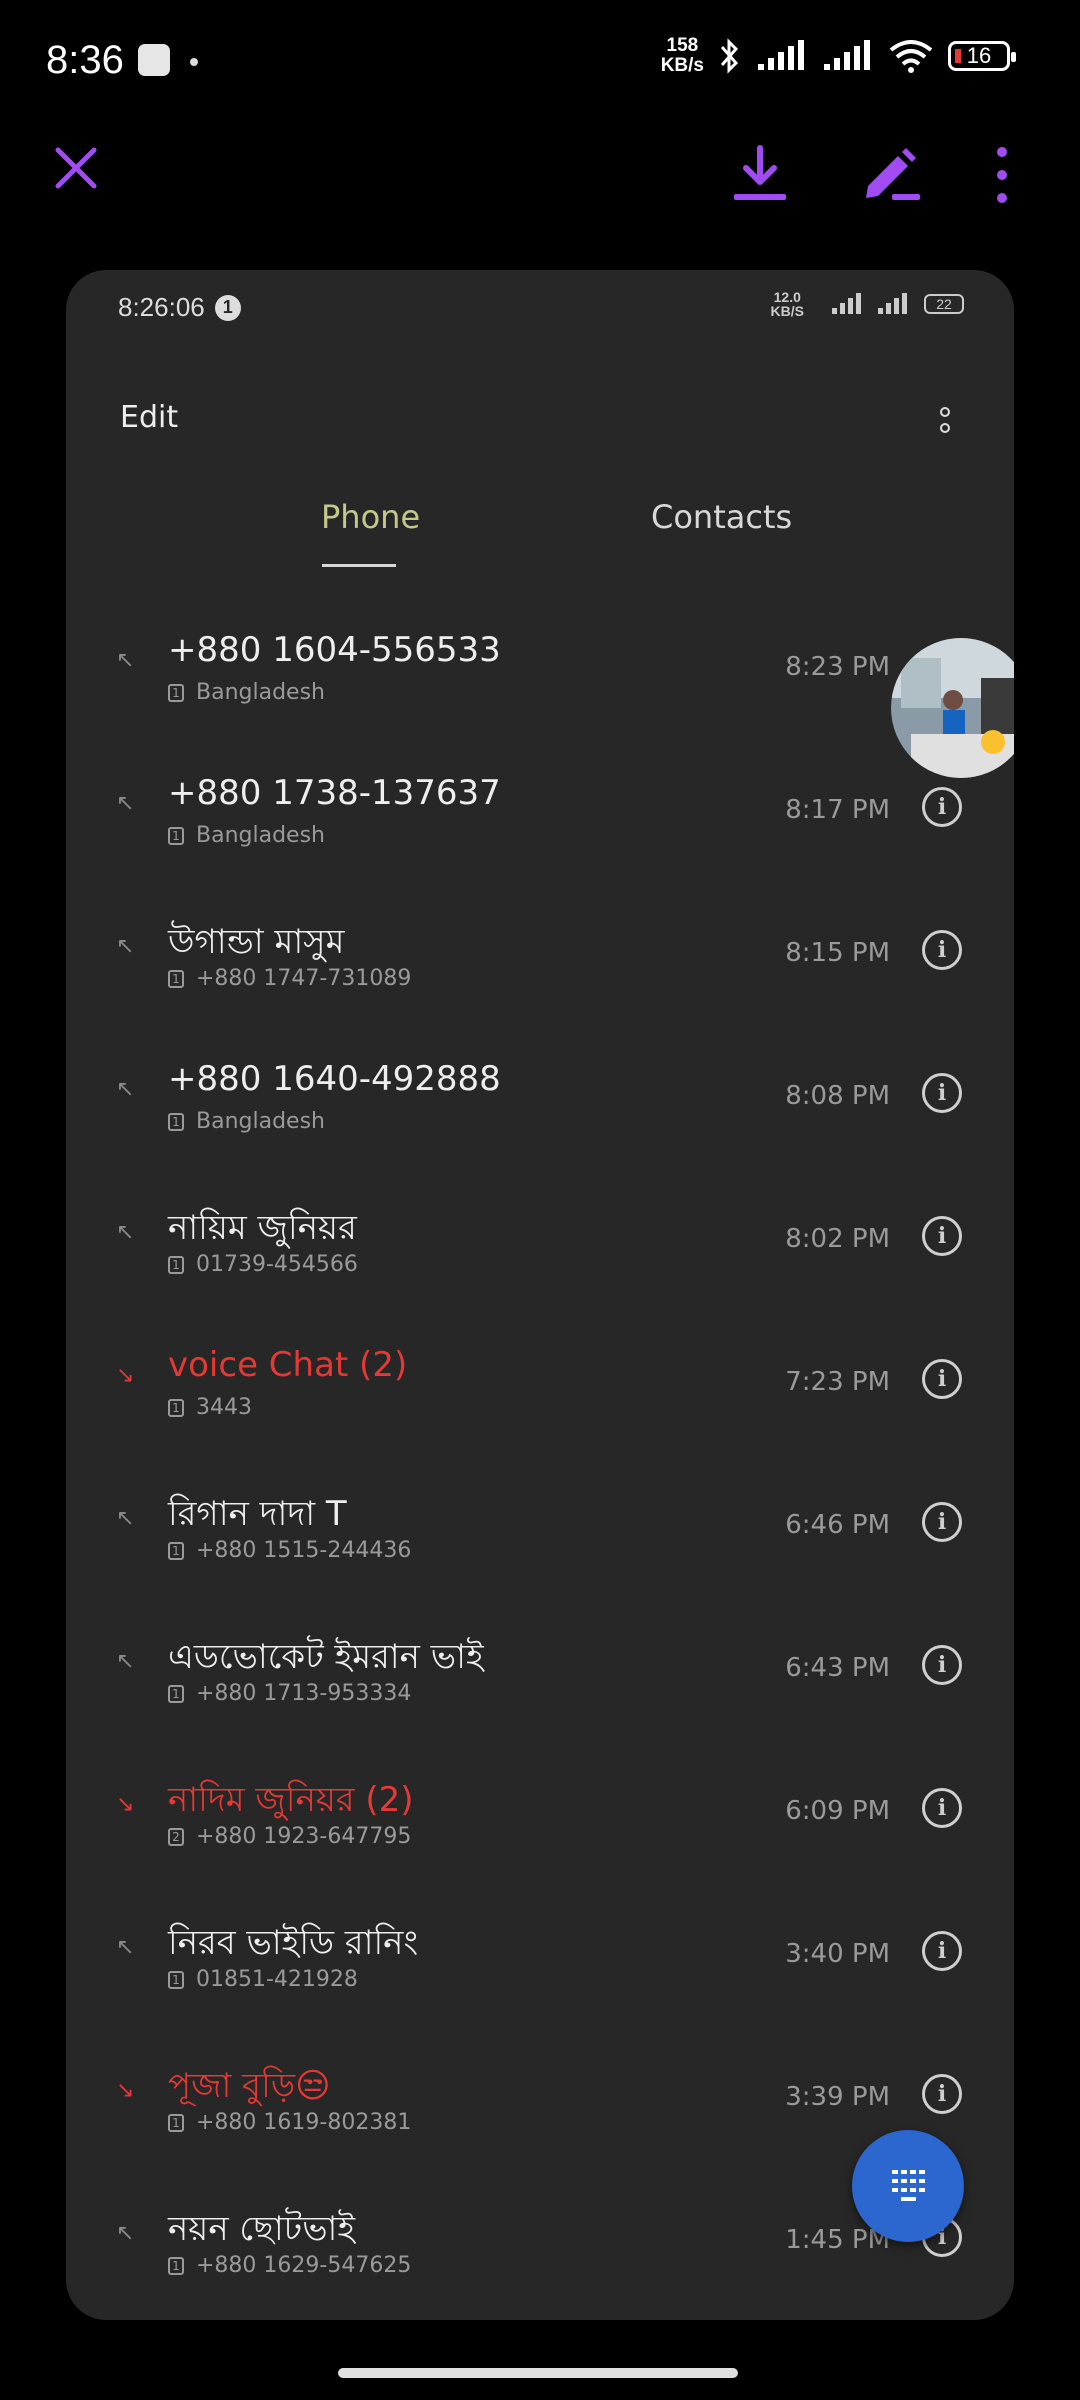 The width and height of the screenshot is (1080, 2400). I want to click on tab-indicator, so click(359, 565).